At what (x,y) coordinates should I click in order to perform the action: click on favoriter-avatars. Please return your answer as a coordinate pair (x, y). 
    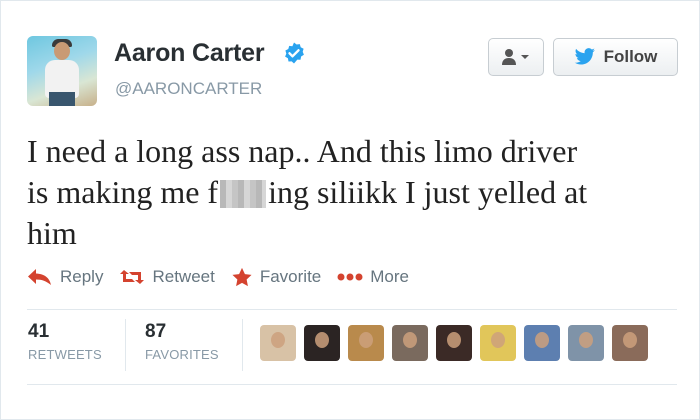
    Looking at the image, I should click on (458, 343).